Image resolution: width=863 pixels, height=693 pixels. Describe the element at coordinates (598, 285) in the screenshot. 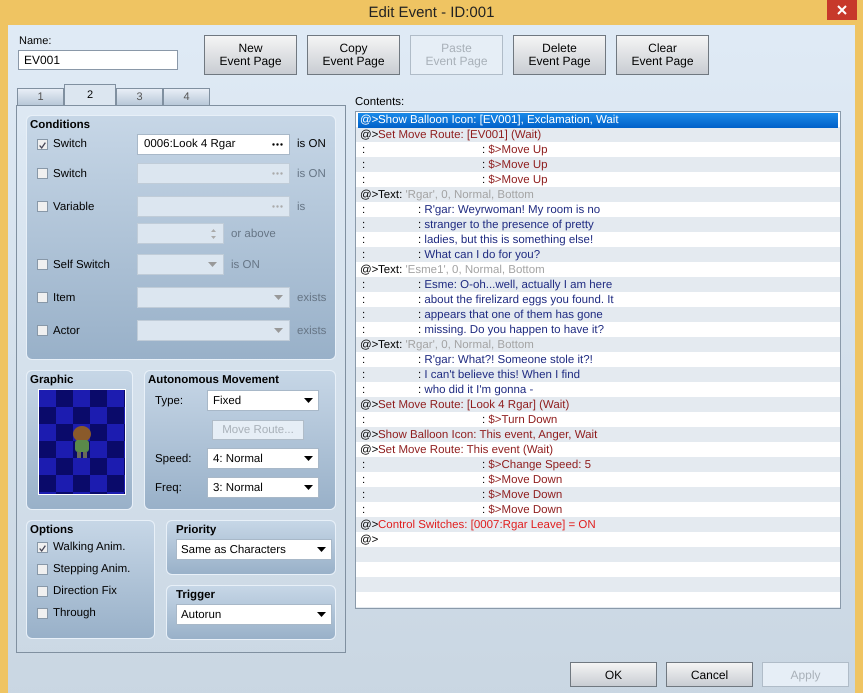

I see `command-line: : : Esme: O-oh...well, actually I am here` at that location.